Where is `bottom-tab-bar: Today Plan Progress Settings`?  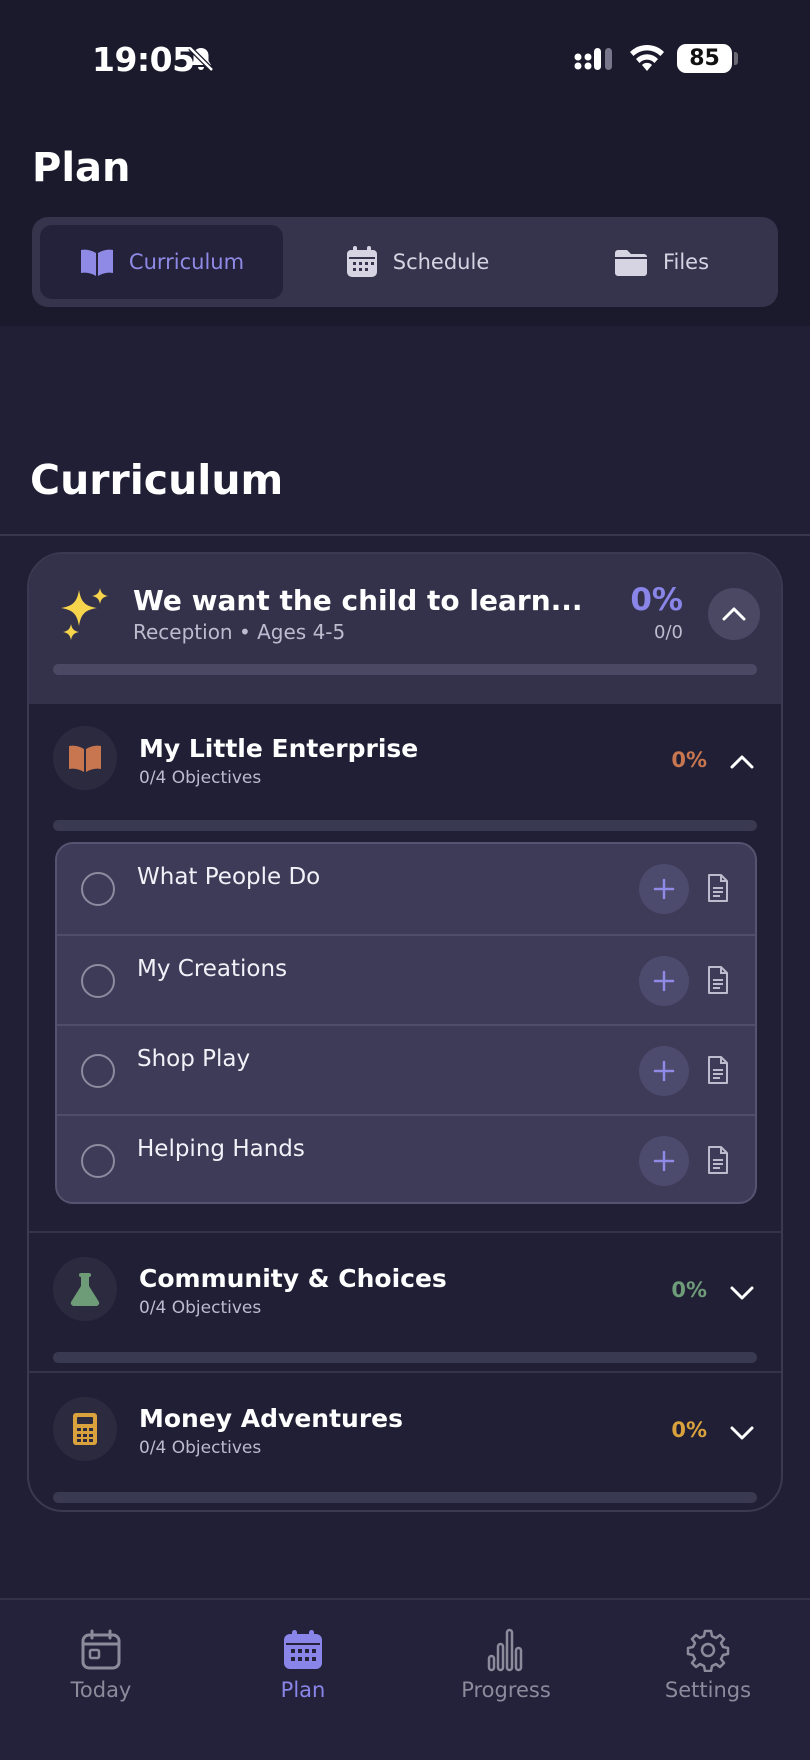 bottom-tab-bar: Today Plan Progress Settings is located at coordinates (405, 1679).